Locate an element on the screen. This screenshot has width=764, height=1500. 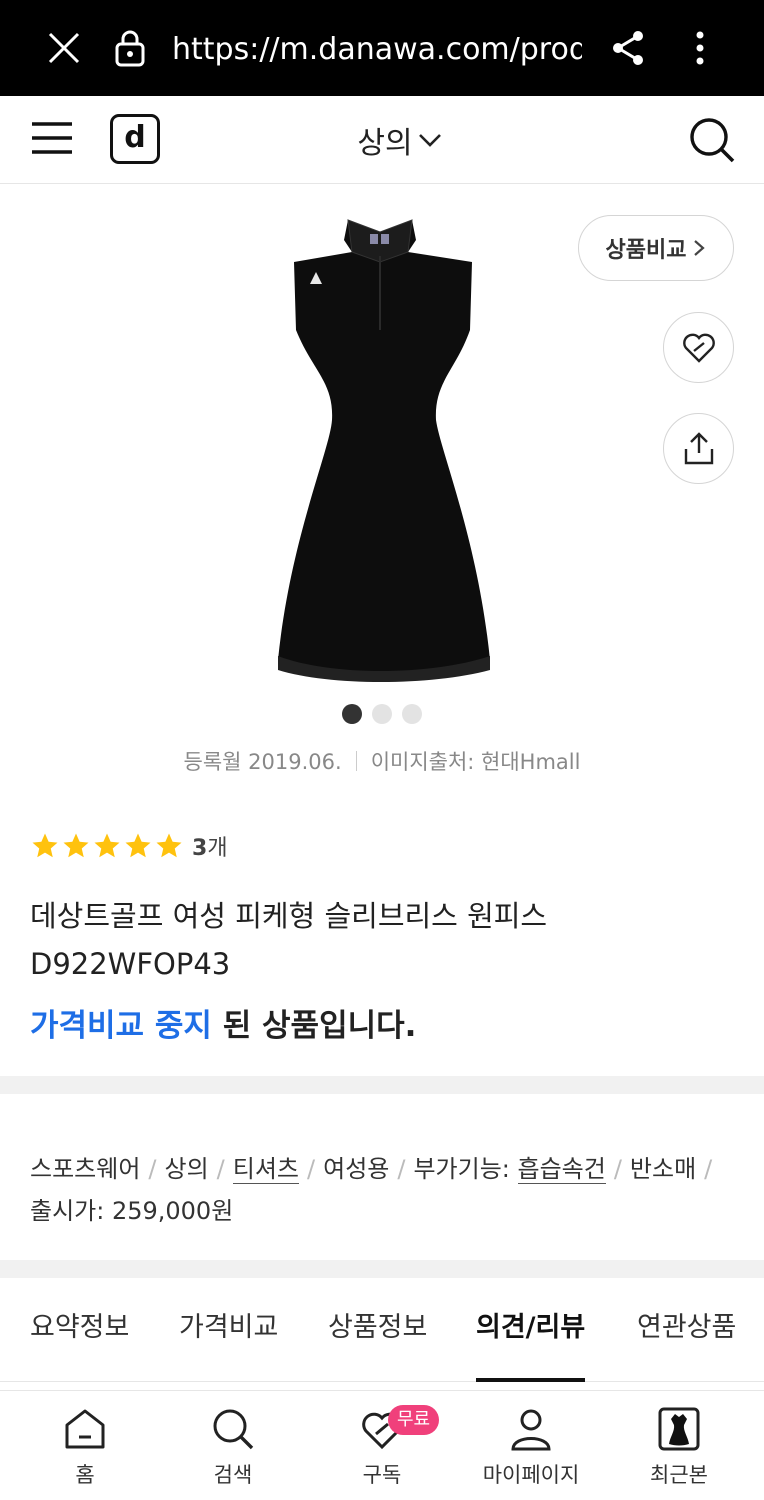
nav-search-label: 검색 is located at coordinates (233, 1475).